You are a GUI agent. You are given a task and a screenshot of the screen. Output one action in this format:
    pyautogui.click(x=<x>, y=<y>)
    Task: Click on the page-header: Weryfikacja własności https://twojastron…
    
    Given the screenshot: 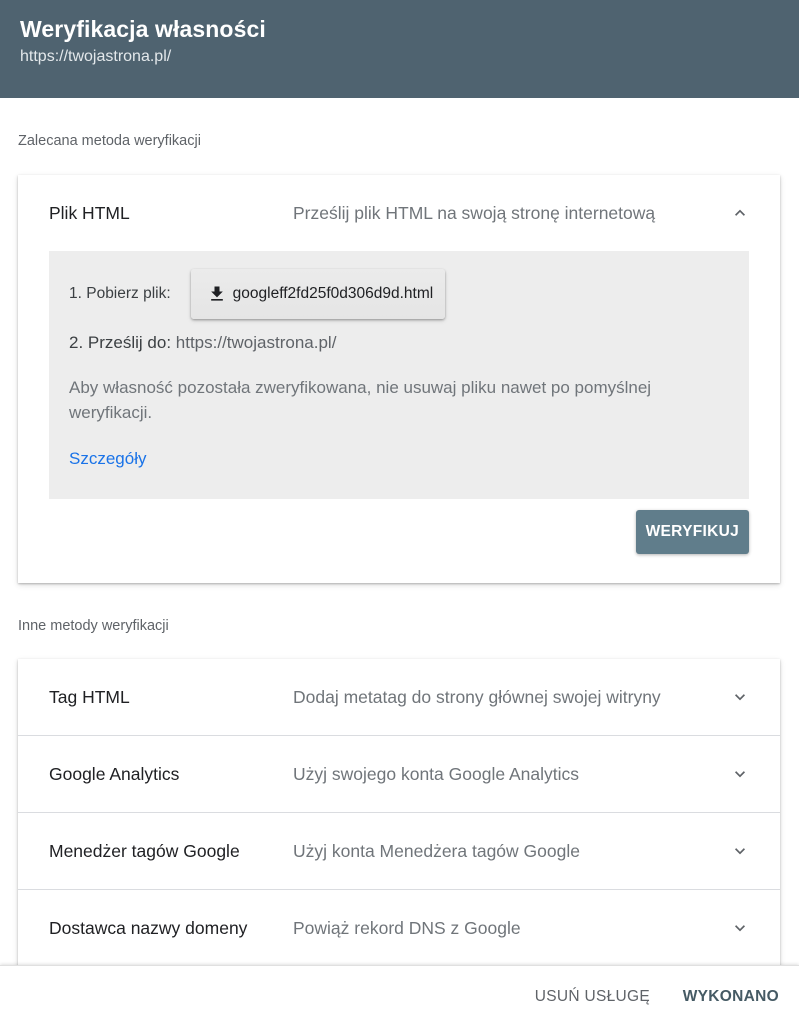 What is the action you would take?
    pyautogui.click(x=399, y=49)
    